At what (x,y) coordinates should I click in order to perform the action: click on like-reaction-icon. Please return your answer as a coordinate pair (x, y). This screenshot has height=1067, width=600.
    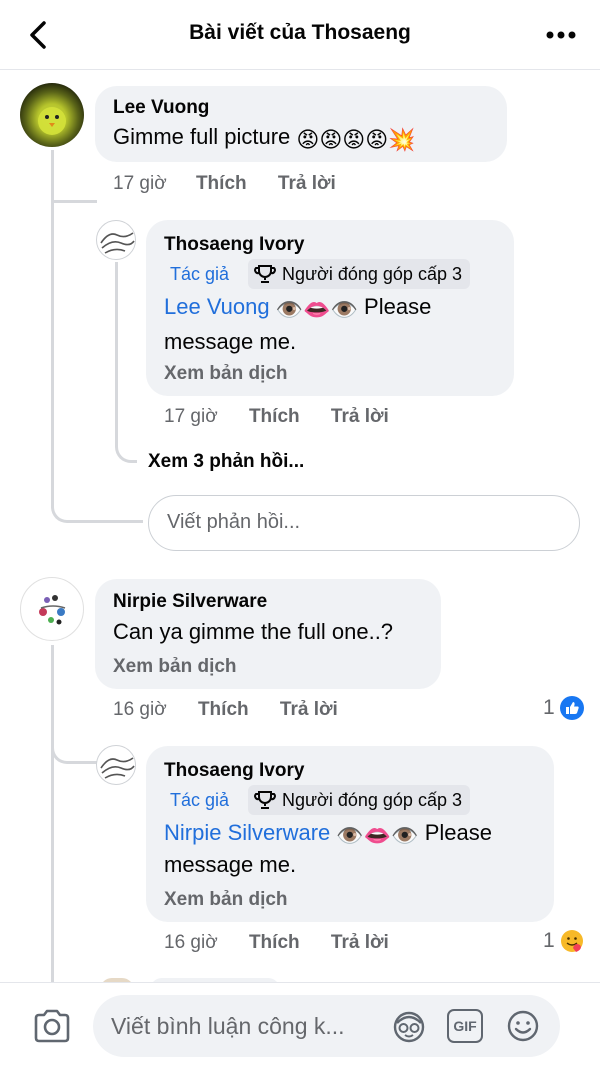
    Looking at the image, I should click on (571, 708).